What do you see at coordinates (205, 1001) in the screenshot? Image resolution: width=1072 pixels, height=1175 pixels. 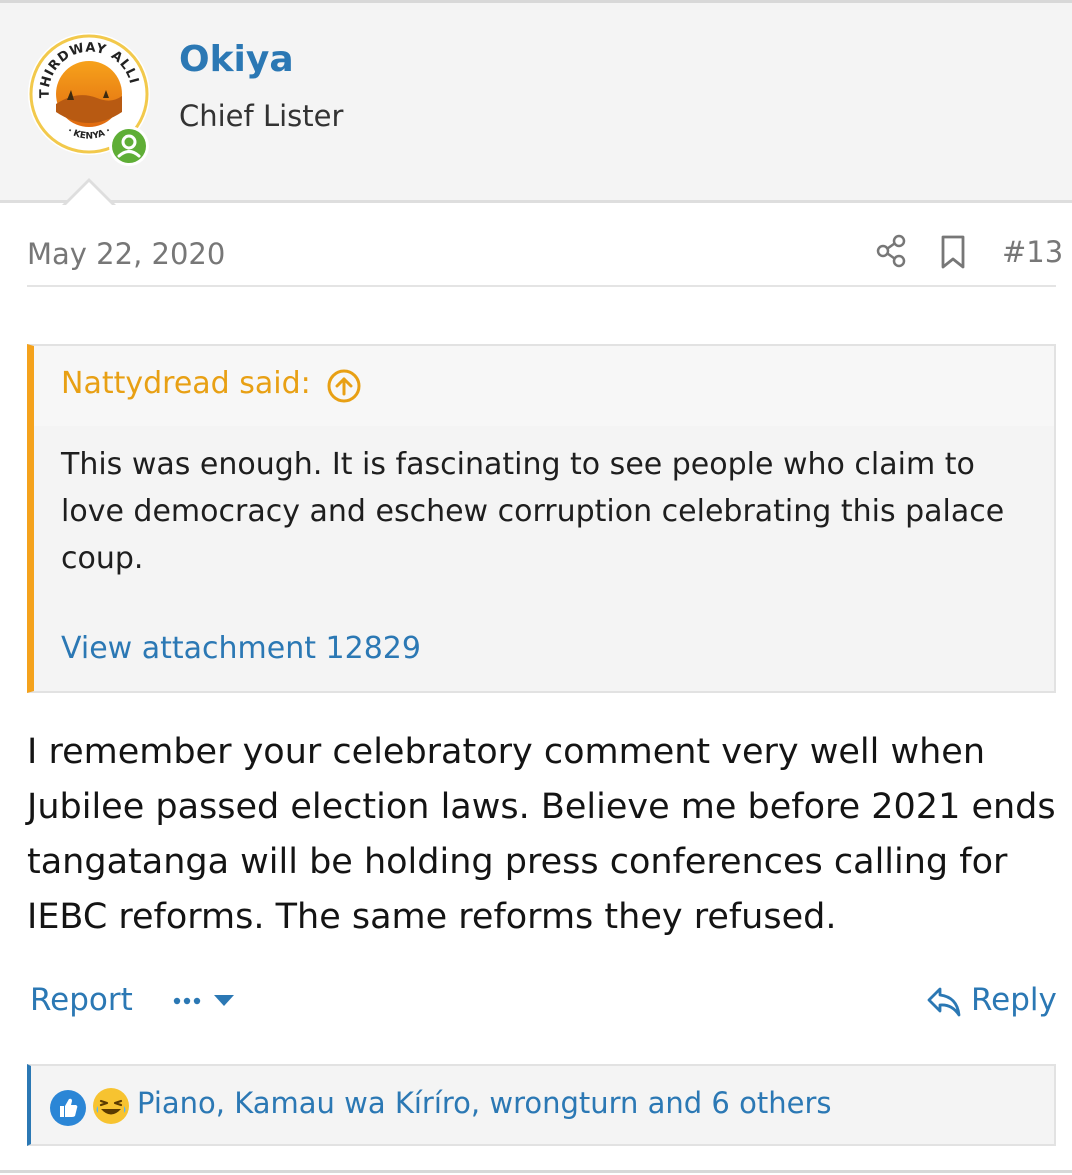 I see `more-options-icon` at bounding box center [205, 1001].